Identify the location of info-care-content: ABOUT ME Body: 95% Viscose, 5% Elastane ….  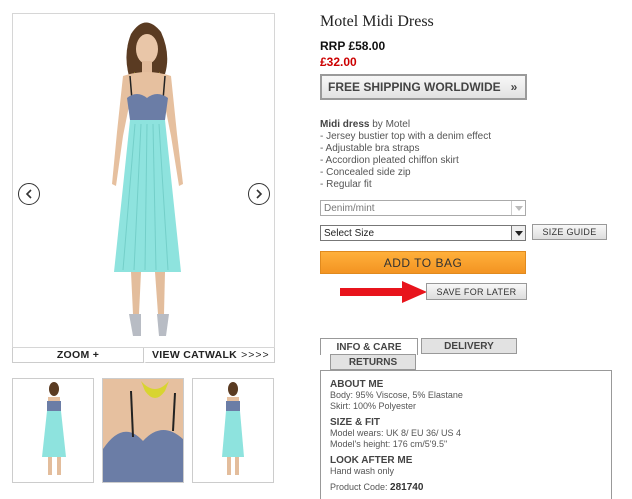
(468, 436).